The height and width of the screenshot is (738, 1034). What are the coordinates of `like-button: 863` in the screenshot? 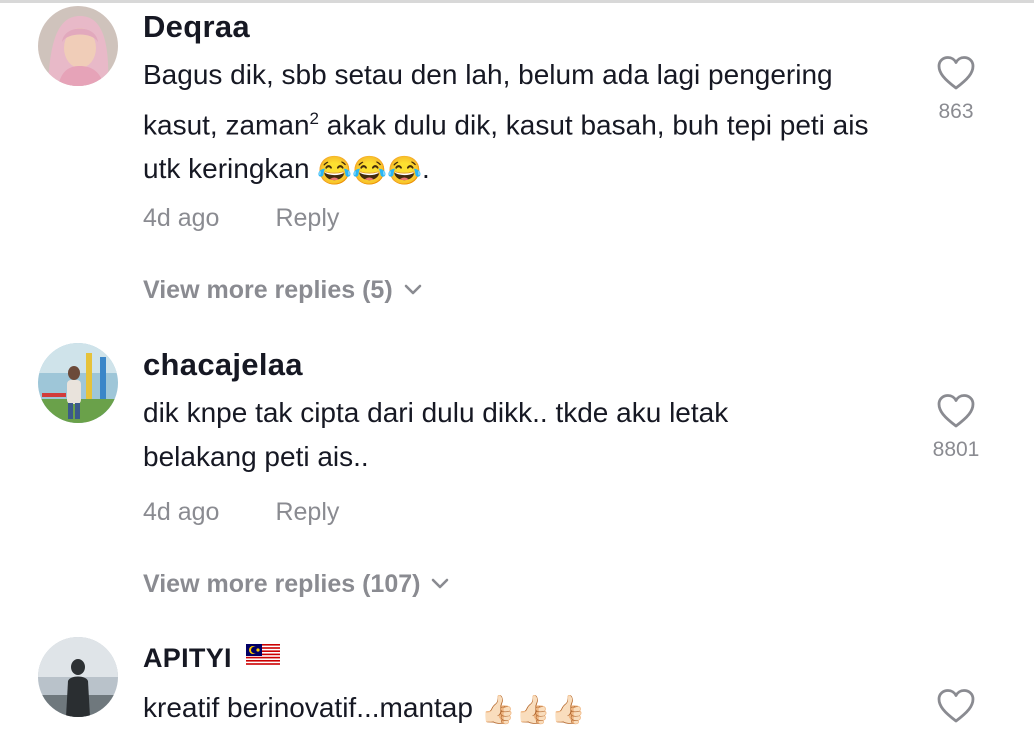 It's located at (956, 89).